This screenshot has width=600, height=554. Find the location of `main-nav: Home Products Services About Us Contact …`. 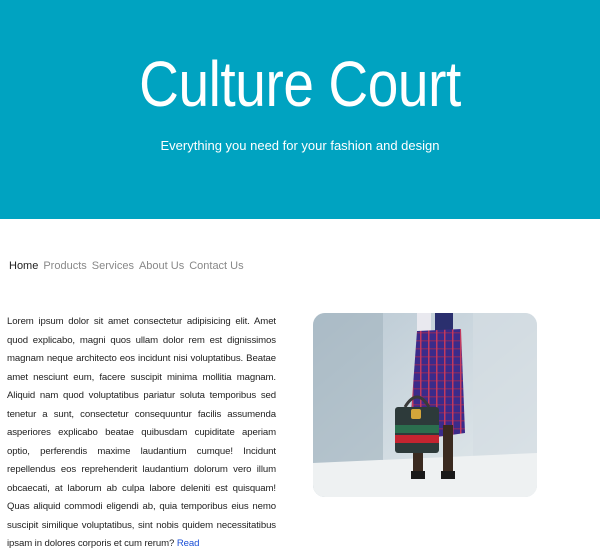

main-nav: Home Products Services About Us Contact … is located at coordinates (126, 266).